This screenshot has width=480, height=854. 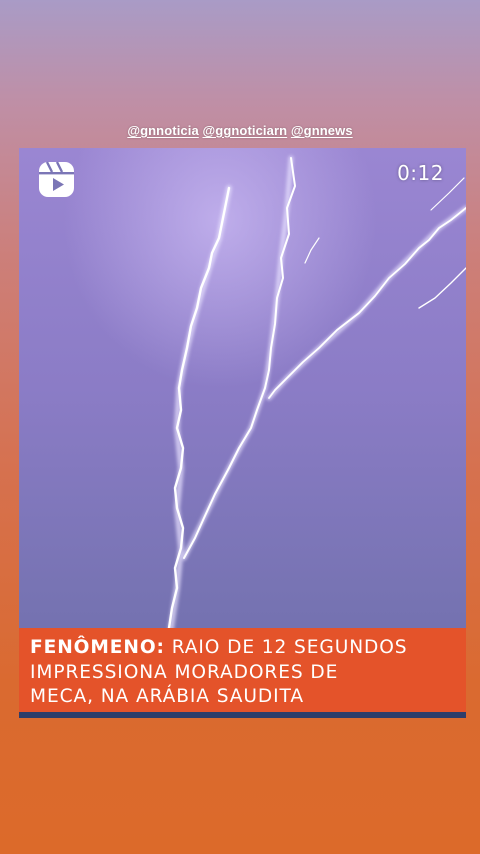 What do you see at coordinates (162, 130) in the screenshot?
I see `mention-link: @gnnoticia` at bounding box center [162, 130].